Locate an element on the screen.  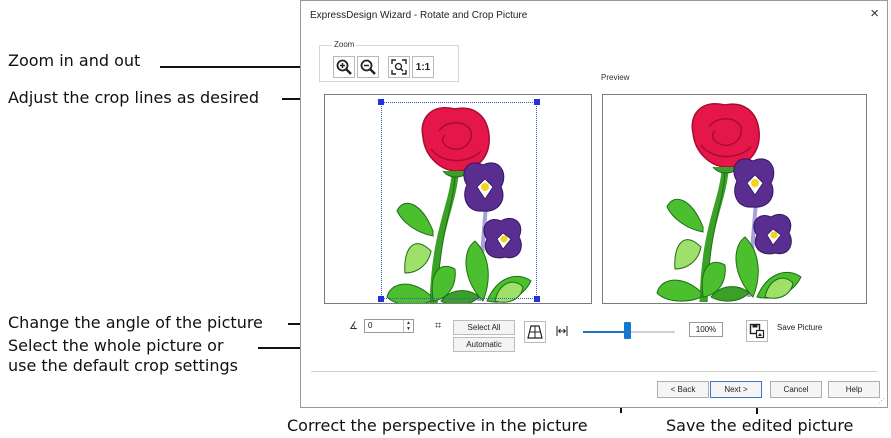
crop-icon: ⌗ is located at coordinates (438, 326).